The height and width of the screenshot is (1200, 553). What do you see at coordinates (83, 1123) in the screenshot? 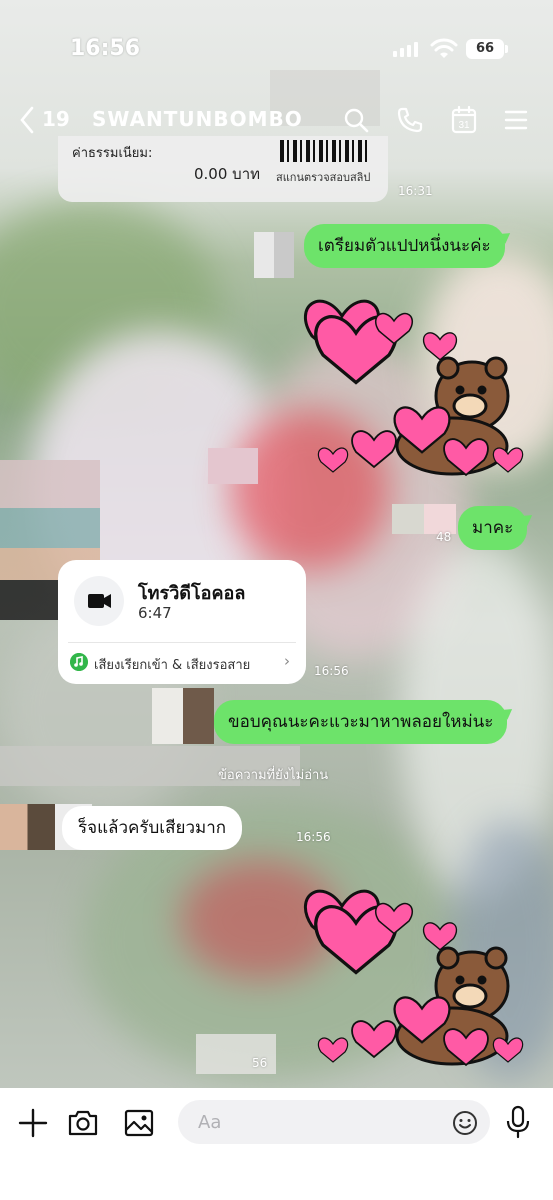
I see `camera-icon` at bounding box center [83, 1123].